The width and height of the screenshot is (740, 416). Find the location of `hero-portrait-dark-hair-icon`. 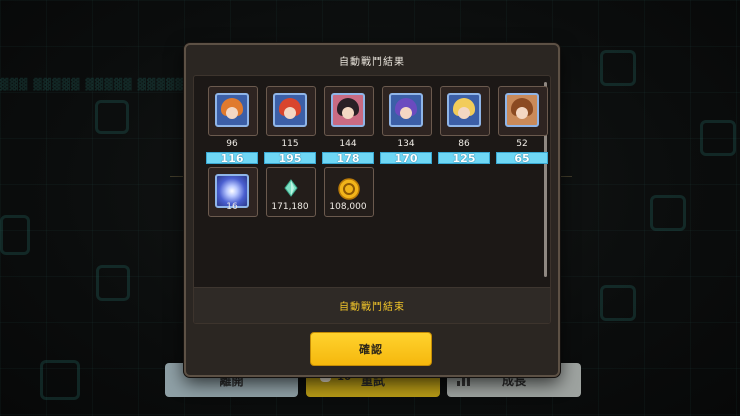

hero-portrait-dark-hair-icon is located at coordinates (348, 110).